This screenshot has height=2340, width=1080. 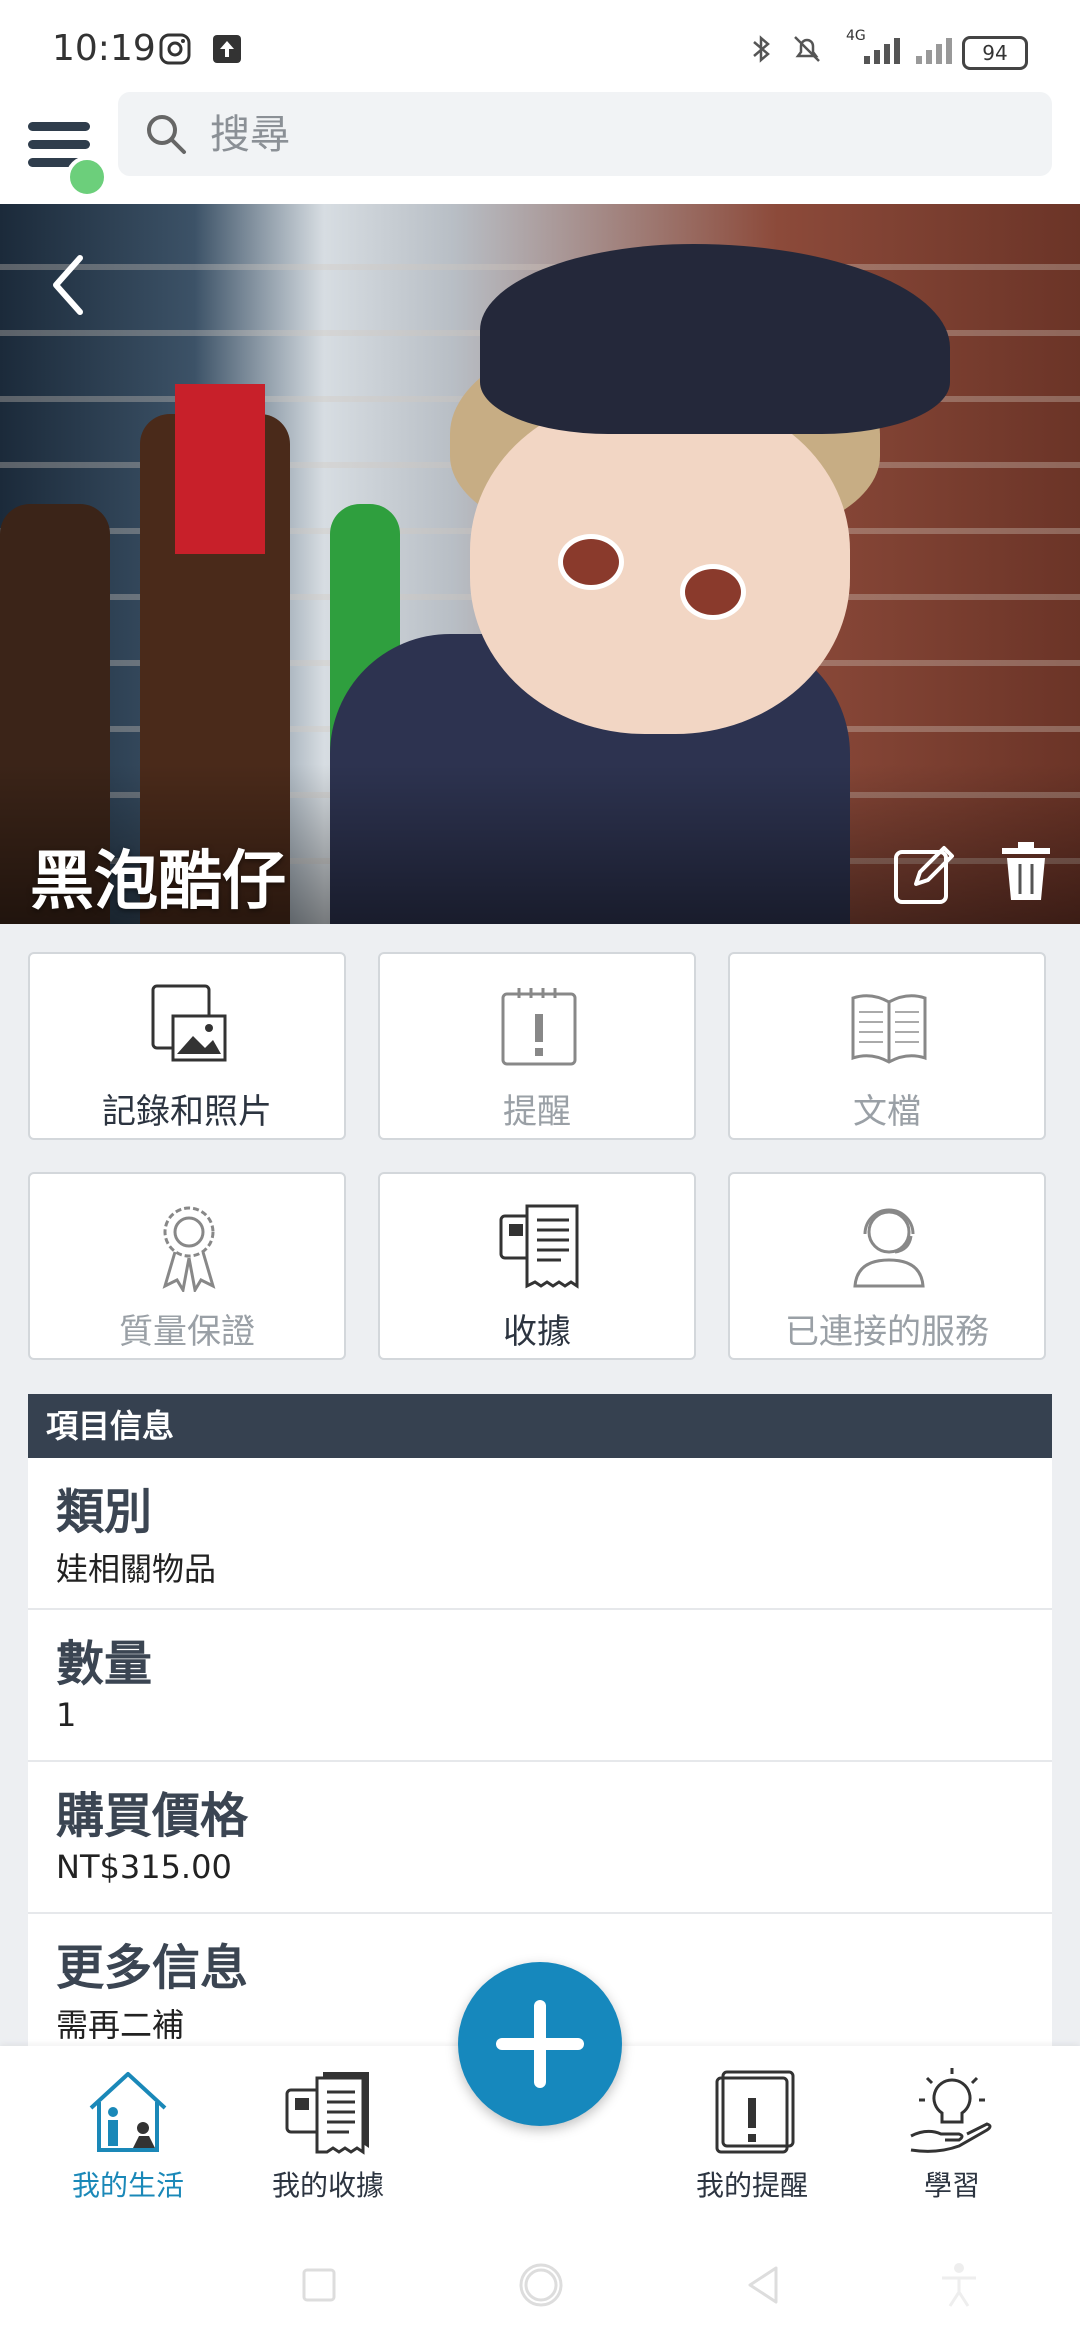 What do you see at coordinates (120, 2025) in the screenshot?
I see `info-value: 需再二補` at bounding box center [120, 2025].